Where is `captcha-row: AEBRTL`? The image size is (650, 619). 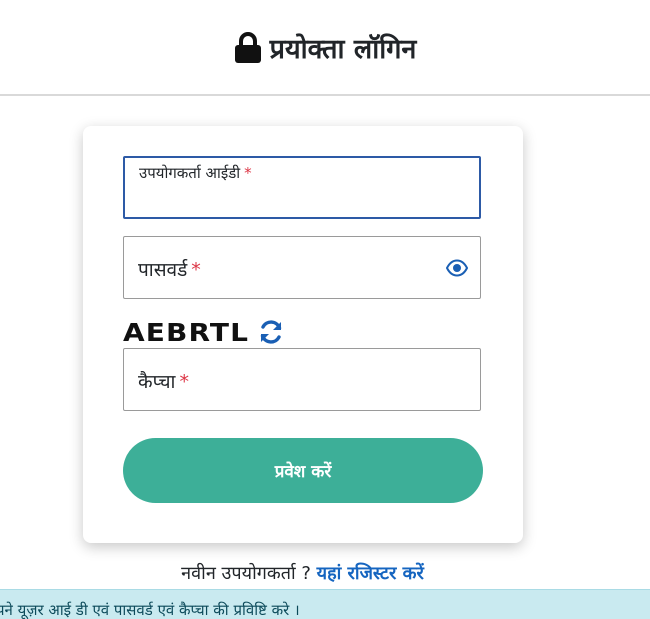
captcha-row: AEBRTL is located at coordinates (203, 332).